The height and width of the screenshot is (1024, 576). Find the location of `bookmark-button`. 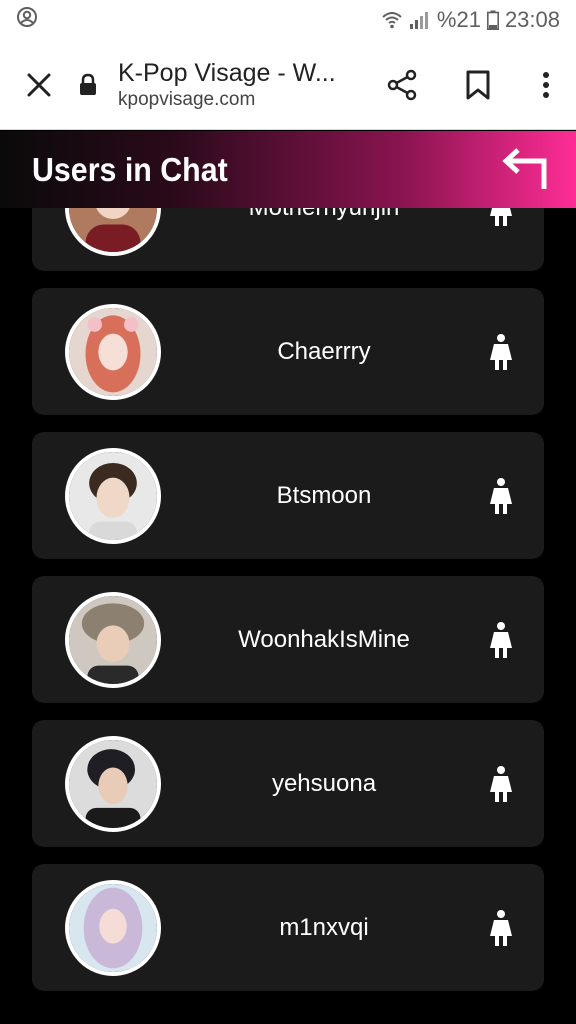

bookmark-button is located at coordinates (478, 85).